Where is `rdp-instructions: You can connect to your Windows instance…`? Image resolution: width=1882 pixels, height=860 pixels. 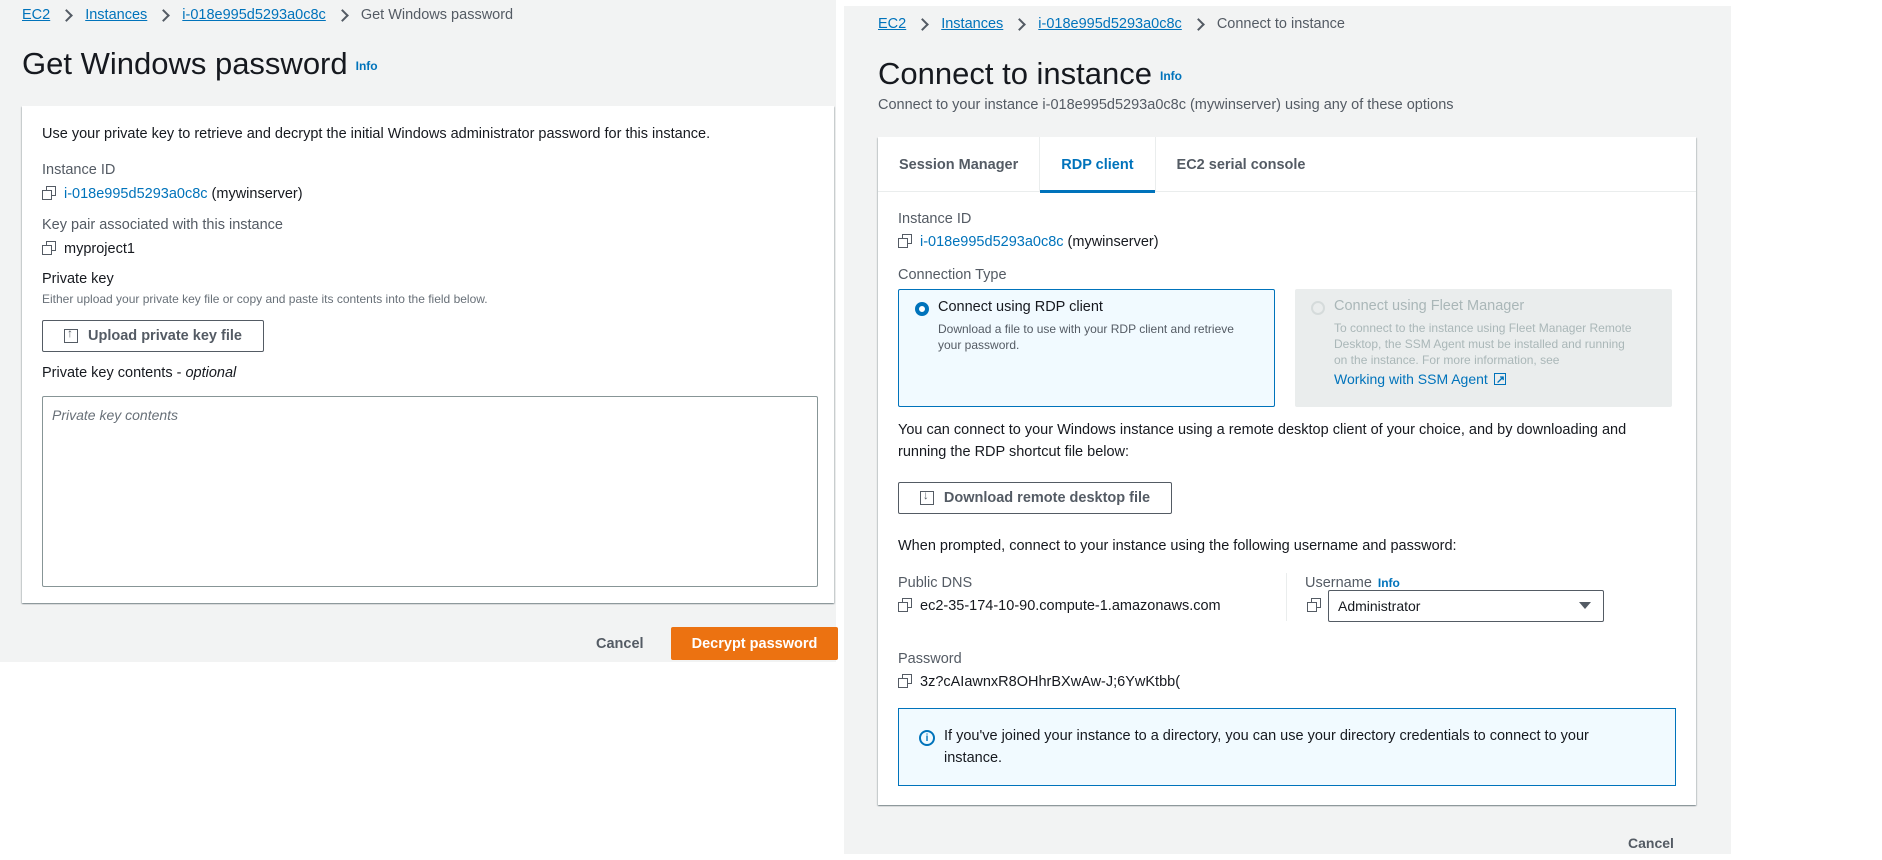 rdp-instructions: You can connect to your Windows instance… is located at coordinates (1262, 441).